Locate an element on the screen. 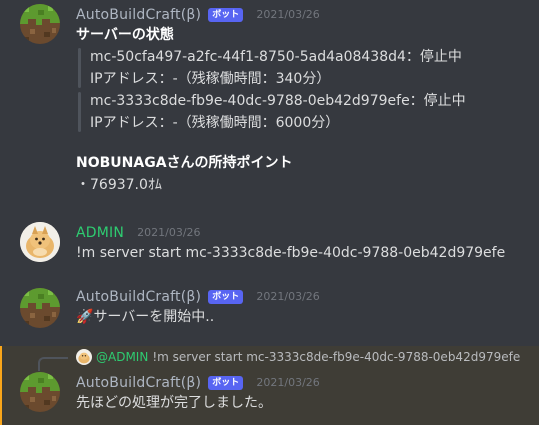 This screenshot has width=539, height=425. message-text: 先ほどの処理が完了しました。 is located at coordinates (174, 403).